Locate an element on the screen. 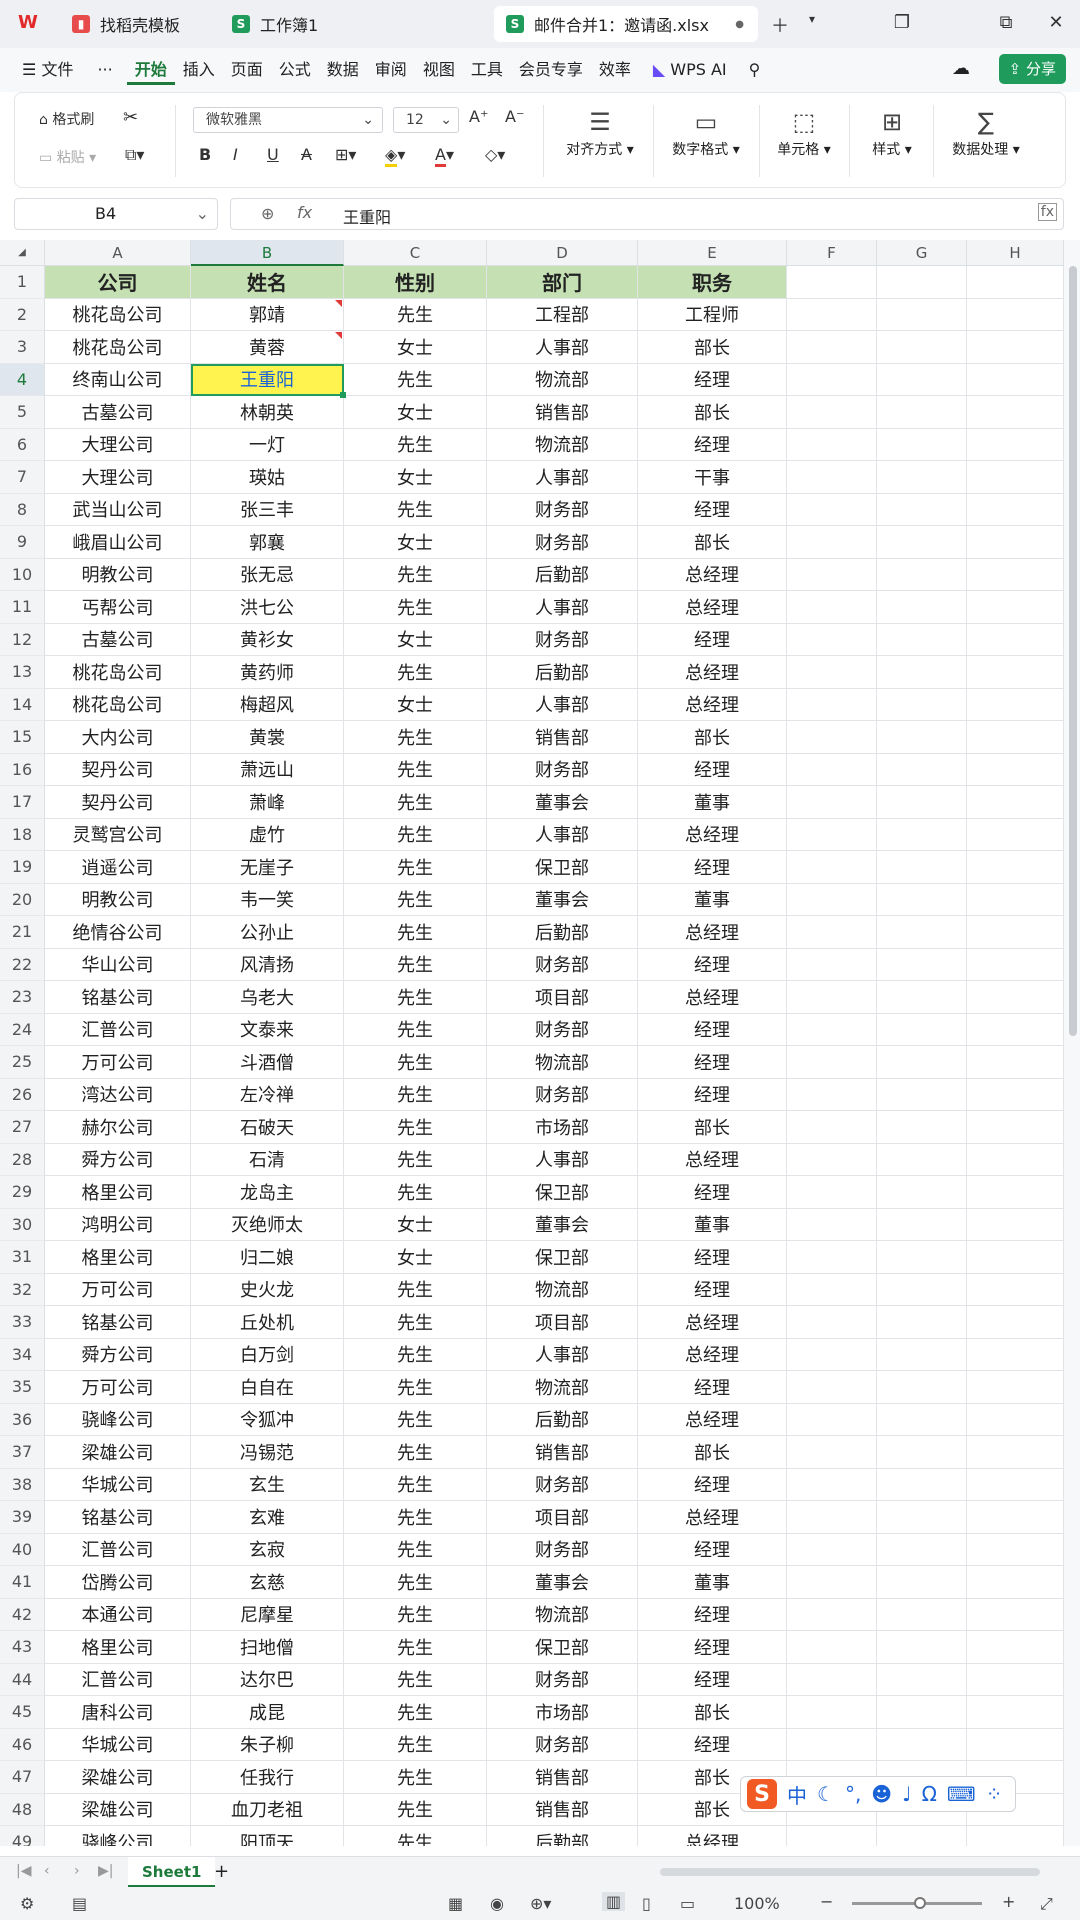  row-number: 10 is located at coordinates (22, 574).